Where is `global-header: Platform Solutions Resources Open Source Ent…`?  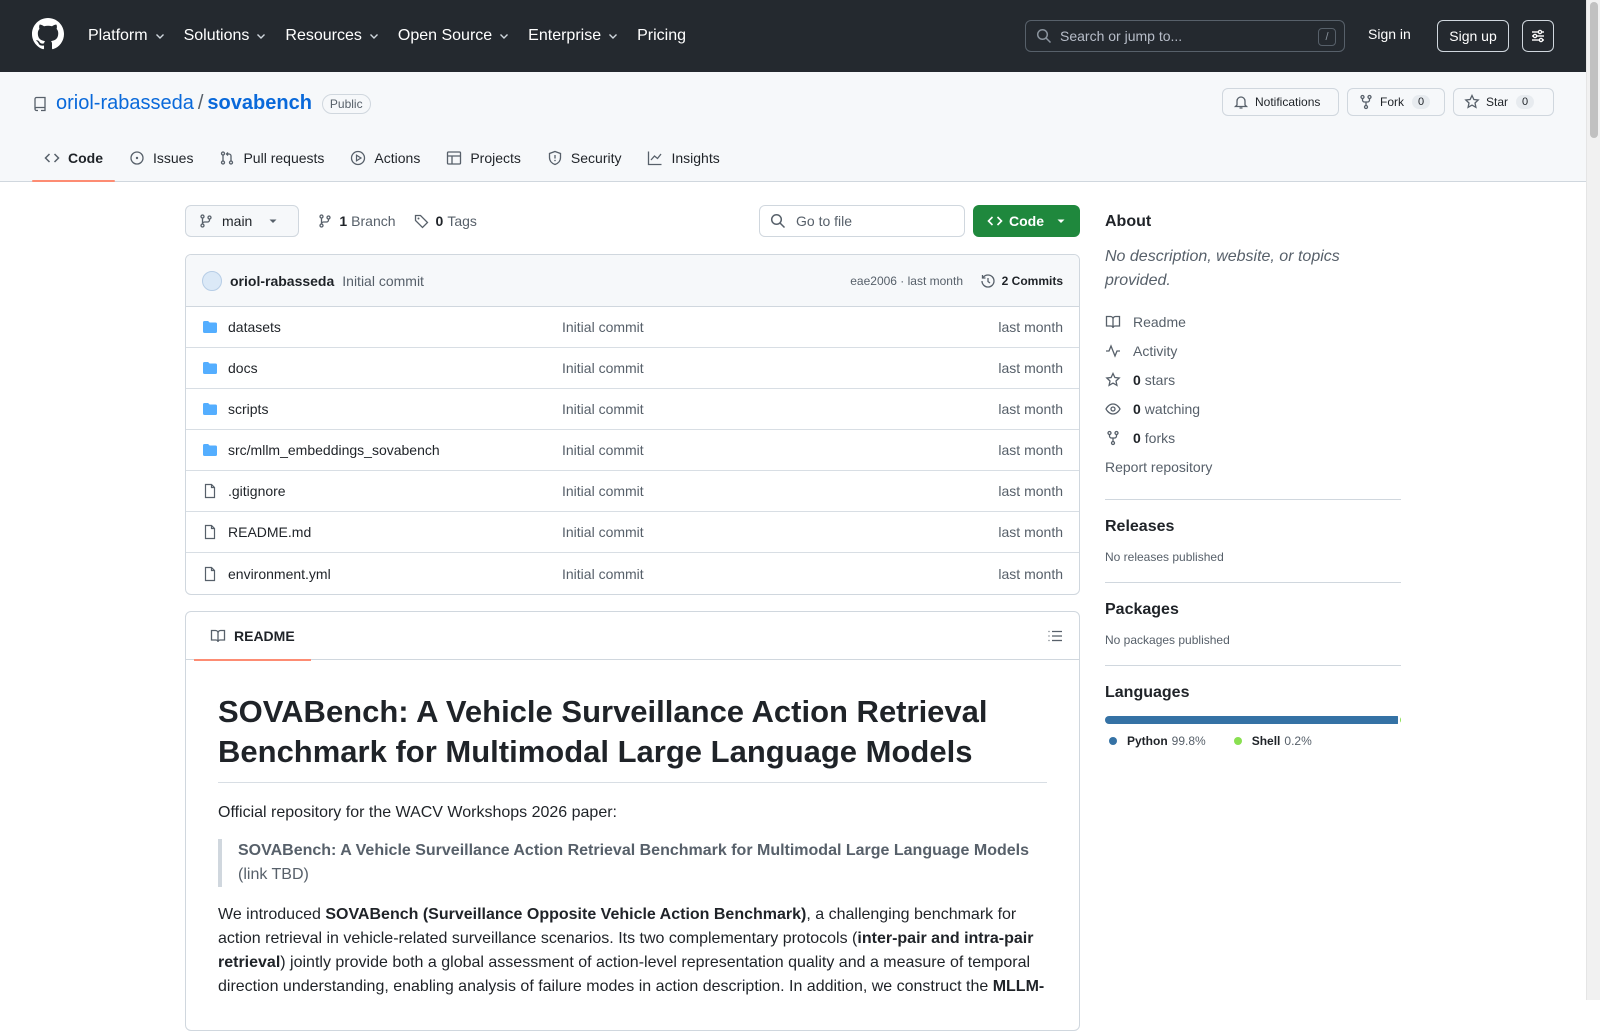
global-header: Platform Solutions Resources Open Source Ent… is located at coordinates (800, 36).